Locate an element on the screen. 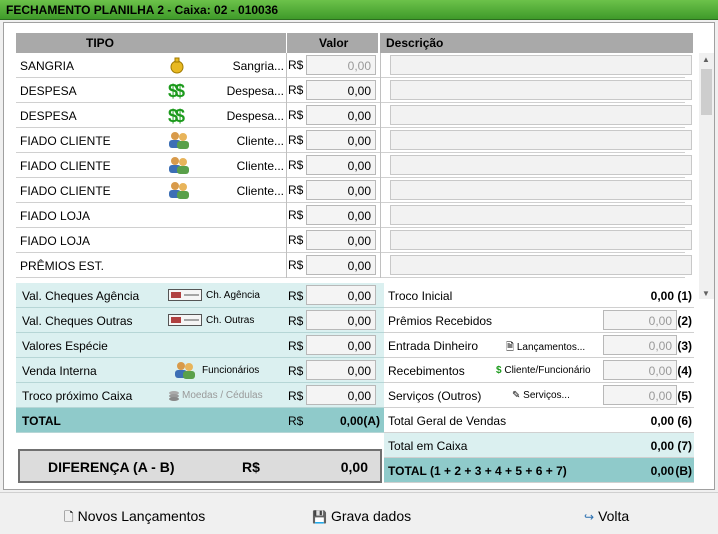 Image resolution: width=718 pixels, height=534 pixels. grava-dados-button: 💾 Grava dados is located at coordinates (361, 516).